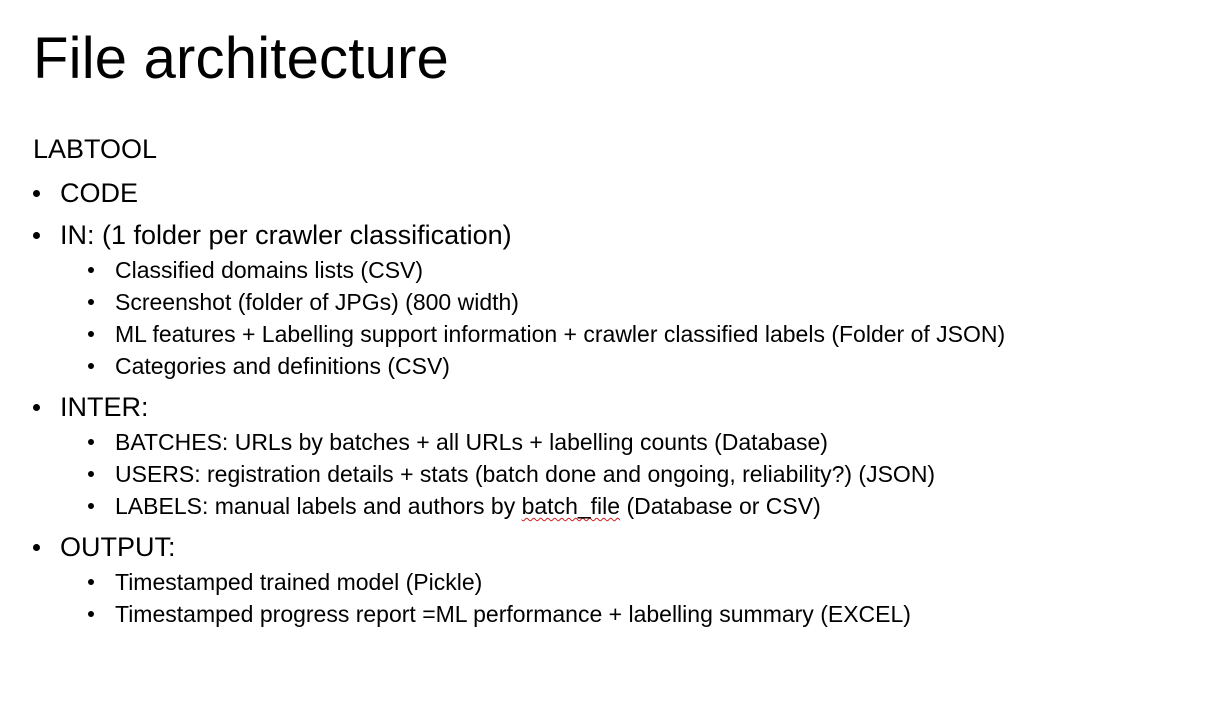 Image resolution: width=1224 pixels, height=715 pixels. Describe the element at coordinates (623, 407) in the screenshot. I see `section-row: INTER:` at that location.